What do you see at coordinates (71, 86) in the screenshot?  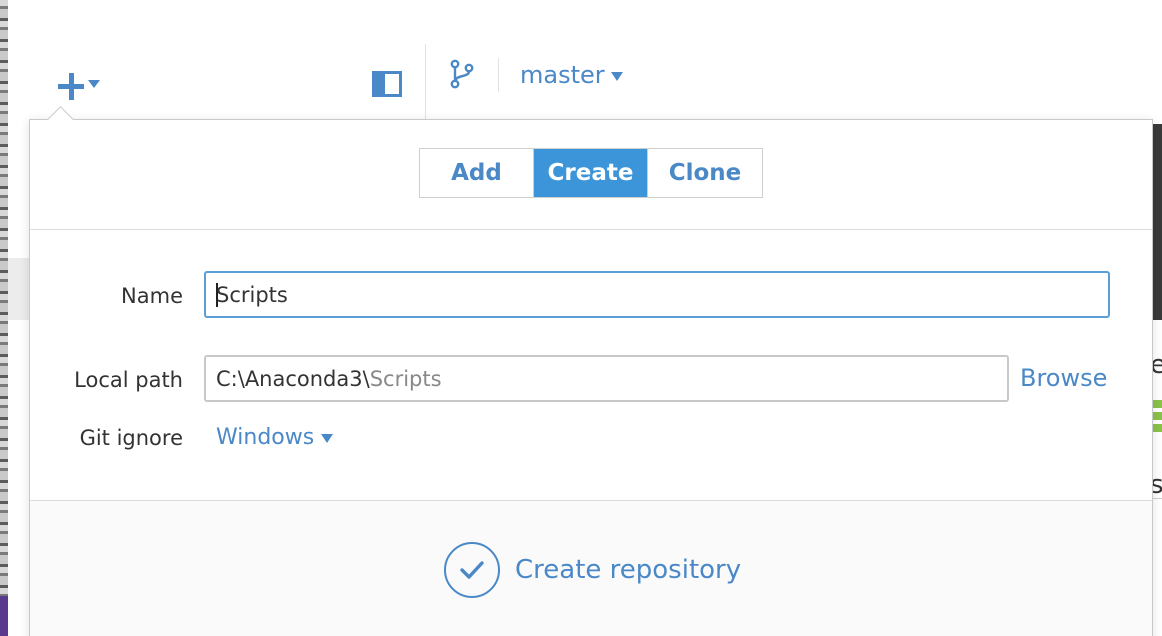 I see `plus-icon-stem` at bounding box center [71, 86].